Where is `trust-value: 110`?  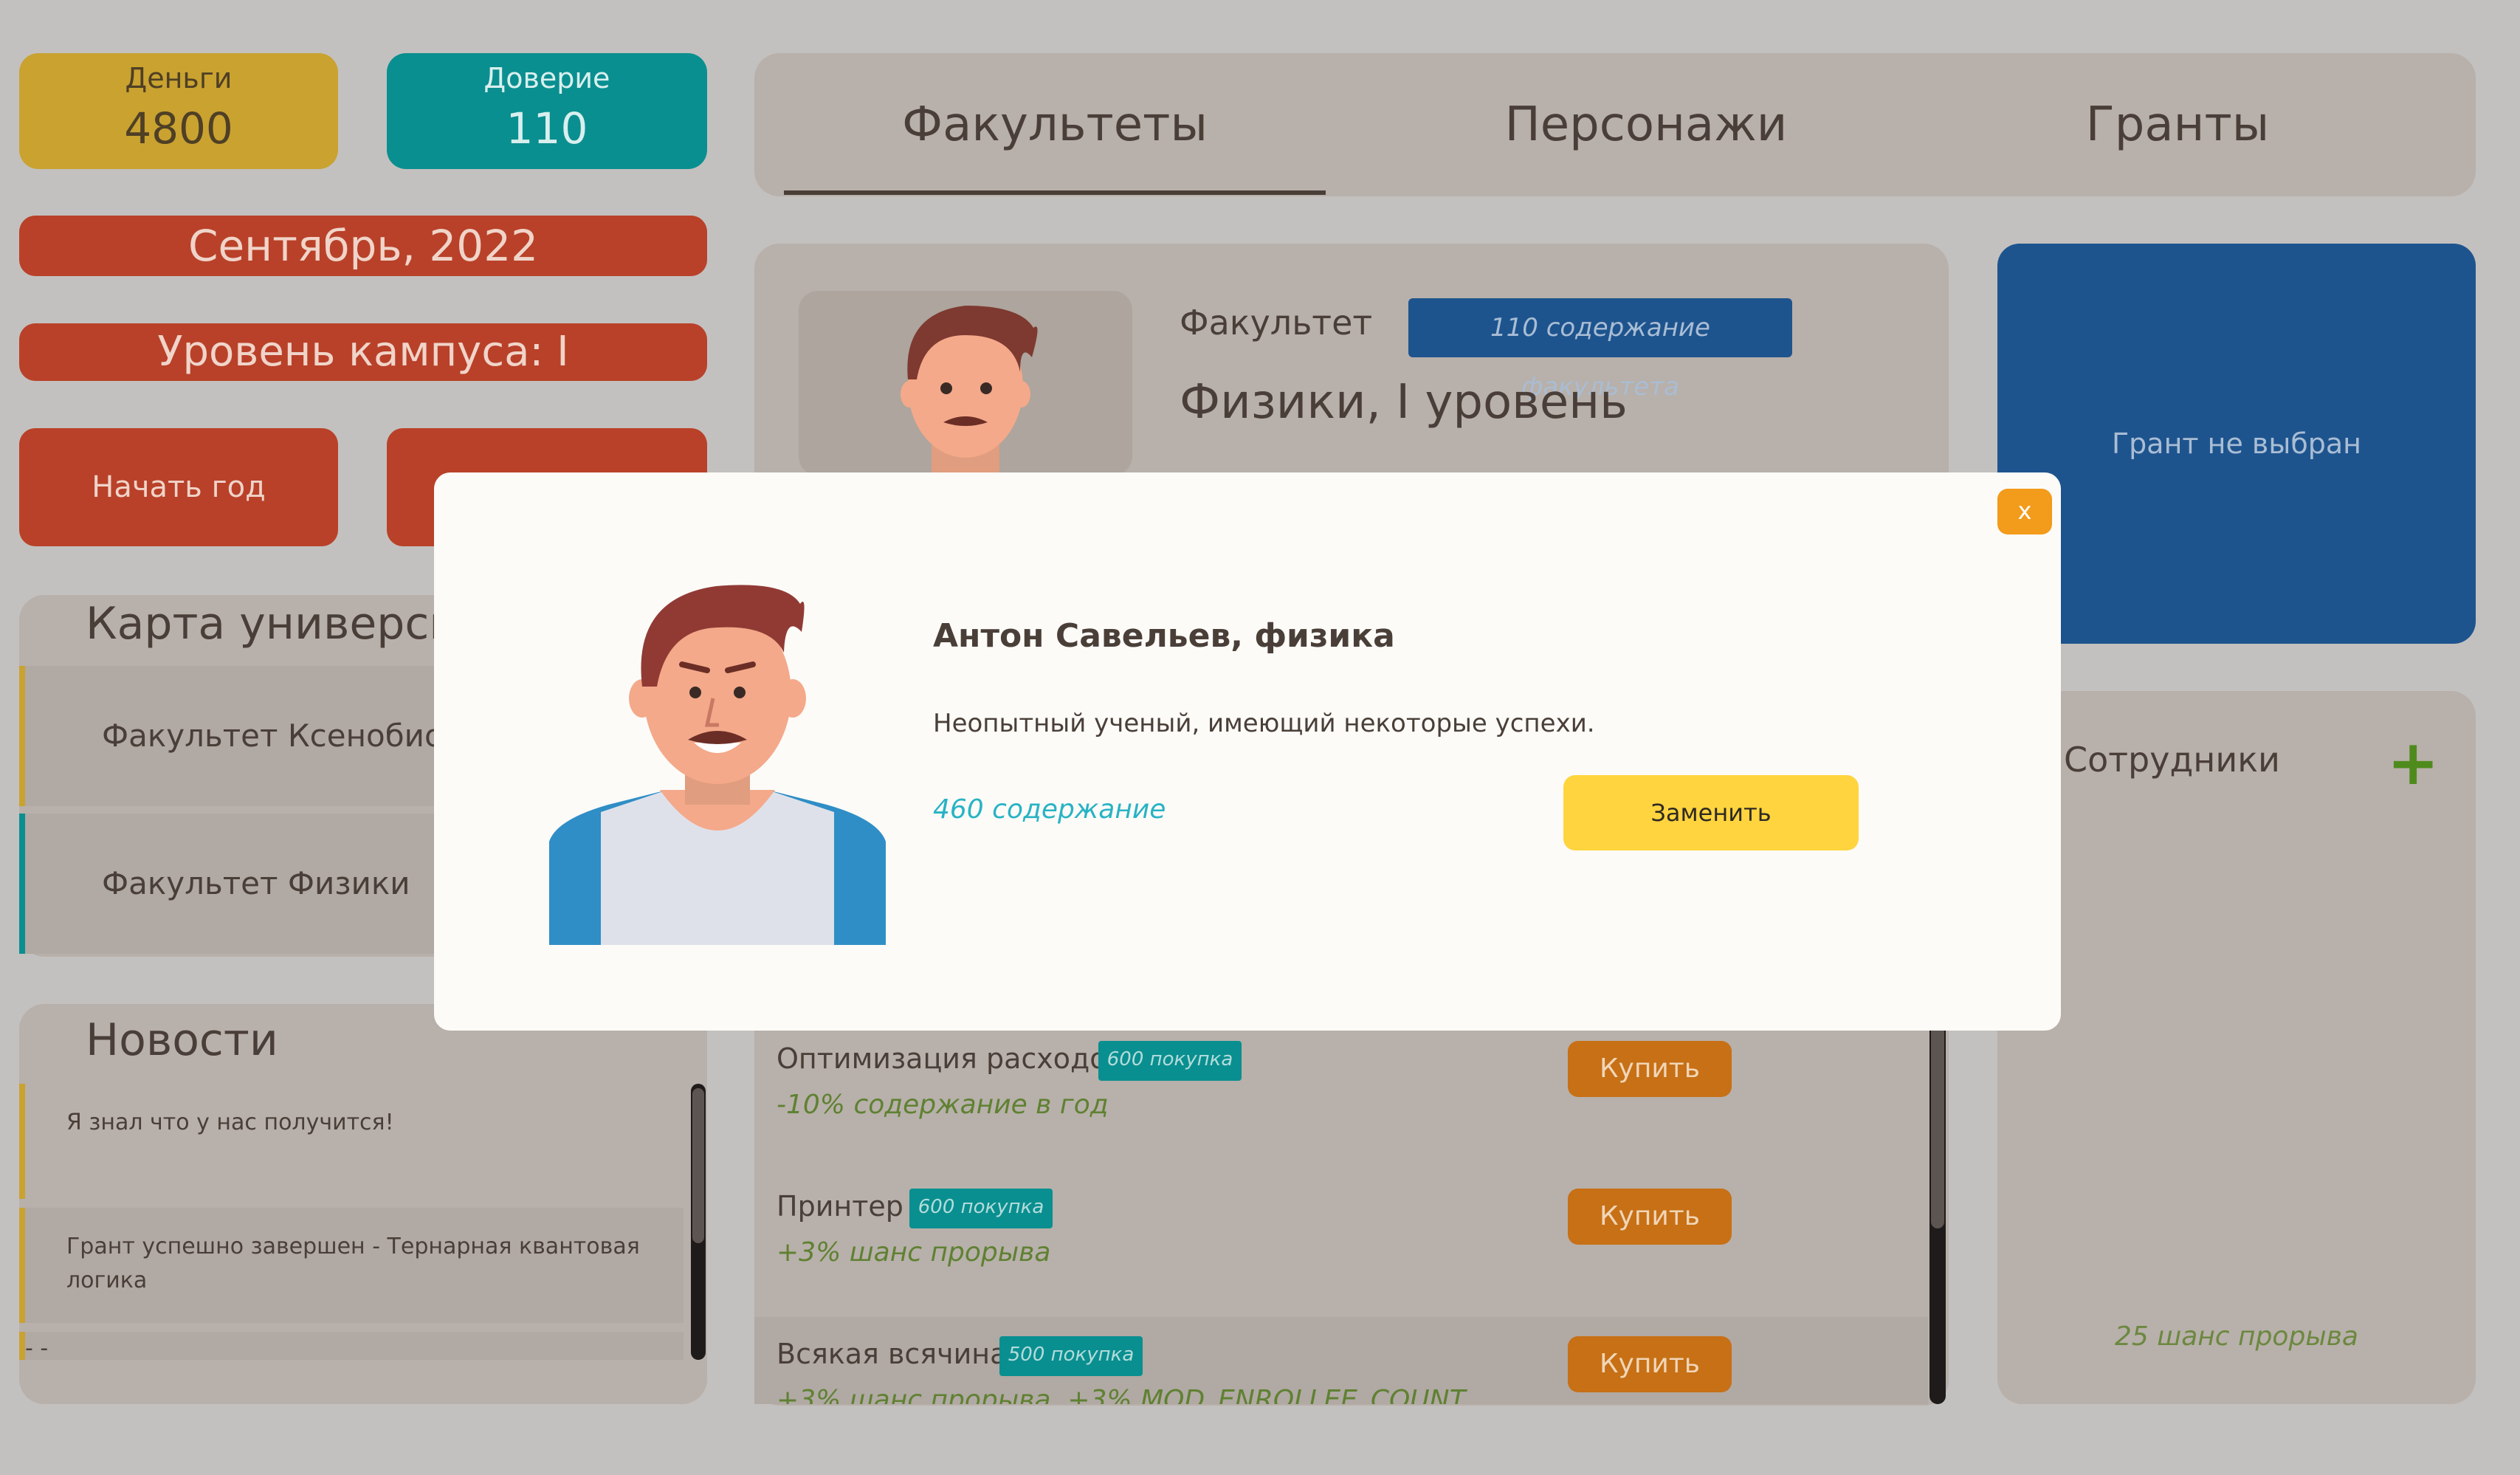
trust-value: 110 is located at coordinates (547, 128).